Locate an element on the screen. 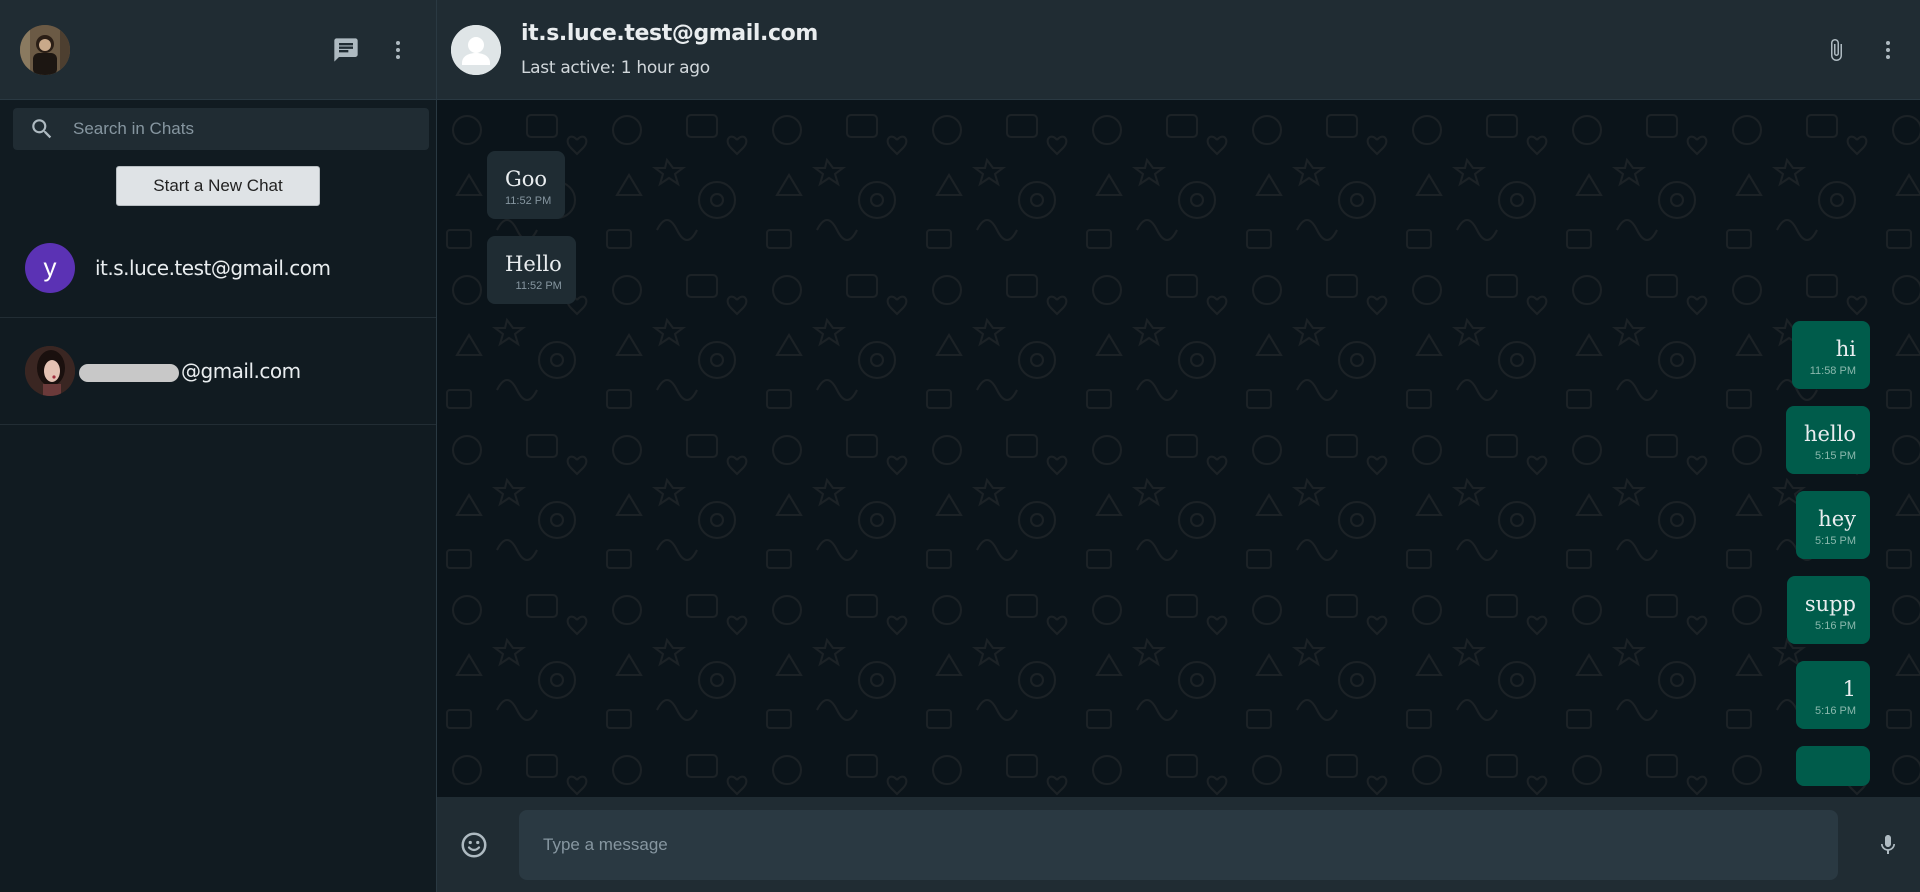 The image size is (1920, 892). contact-letter-avatar: y is located at coordinates (50, 267).